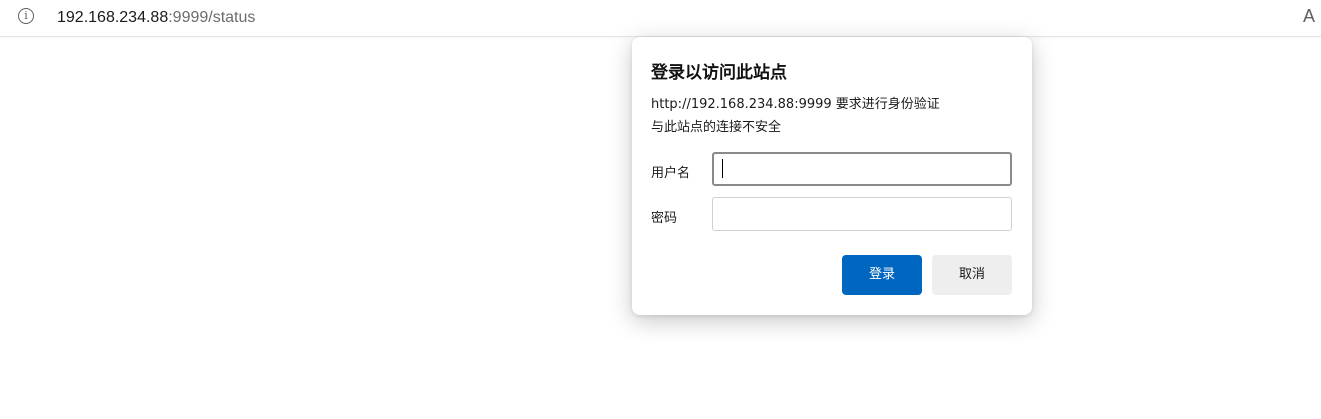 Image resolution: width=1321 pixels, height=419 pixels. I want to click on password-label: 密码, so click(664, 218).